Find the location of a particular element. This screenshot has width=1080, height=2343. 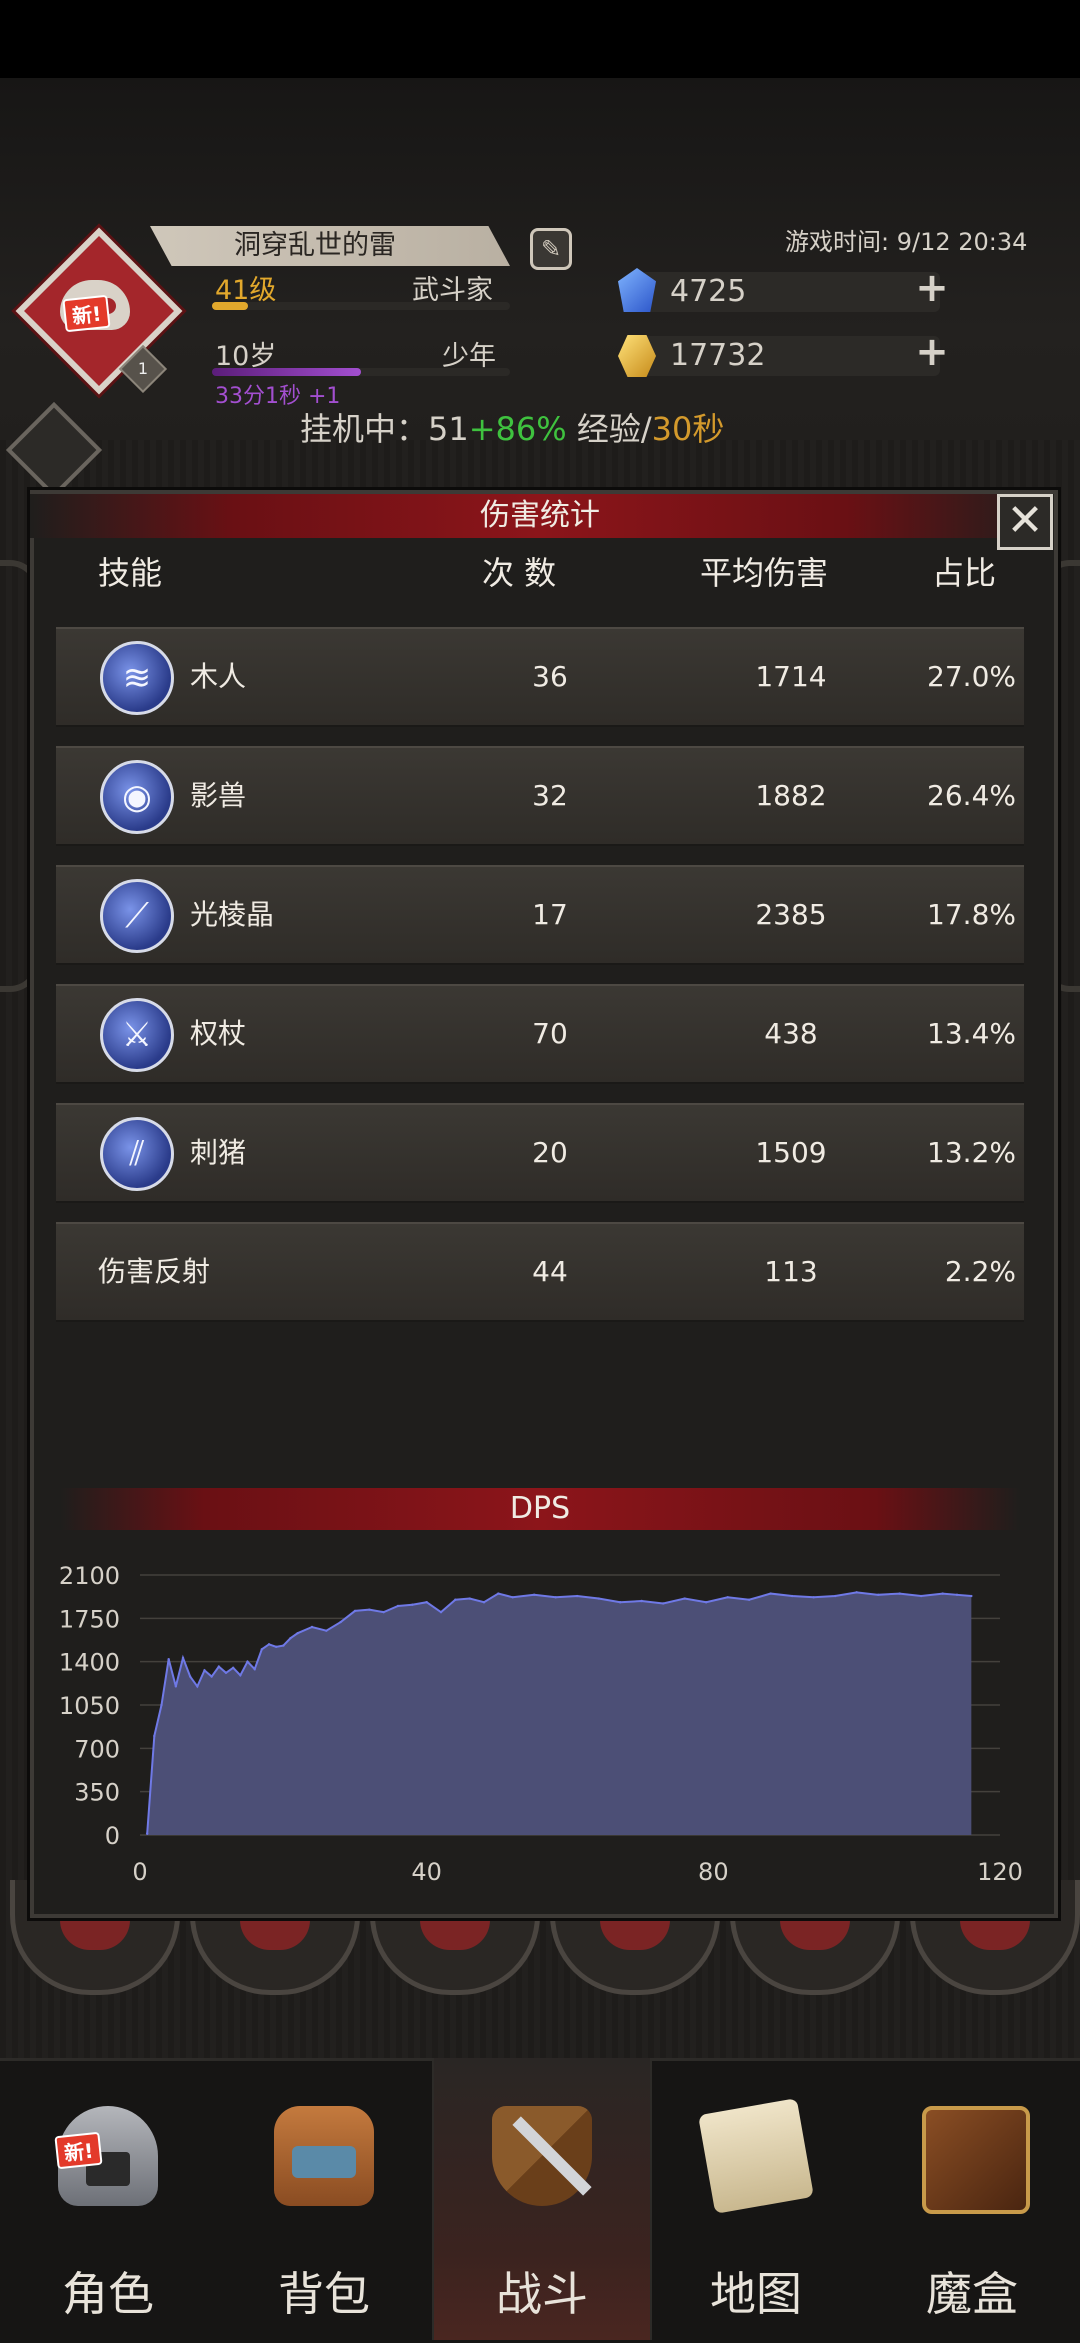

close-button: ✕ is located at coordinates (1025, 522).